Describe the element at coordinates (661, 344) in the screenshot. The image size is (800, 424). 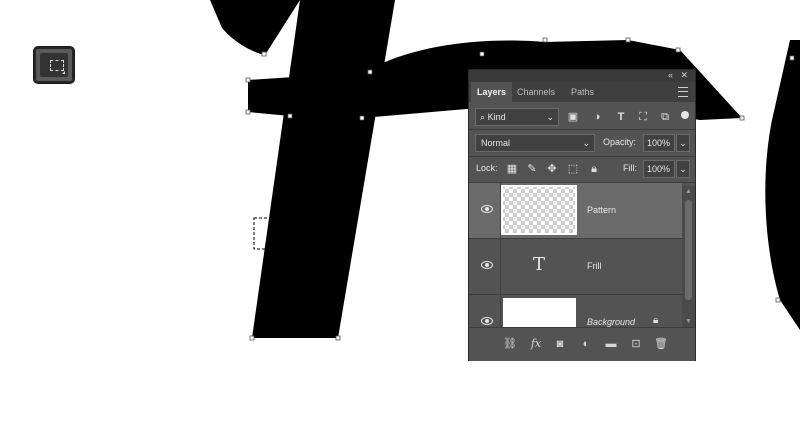
I see `trash-icon: 🗑︎` at that location.